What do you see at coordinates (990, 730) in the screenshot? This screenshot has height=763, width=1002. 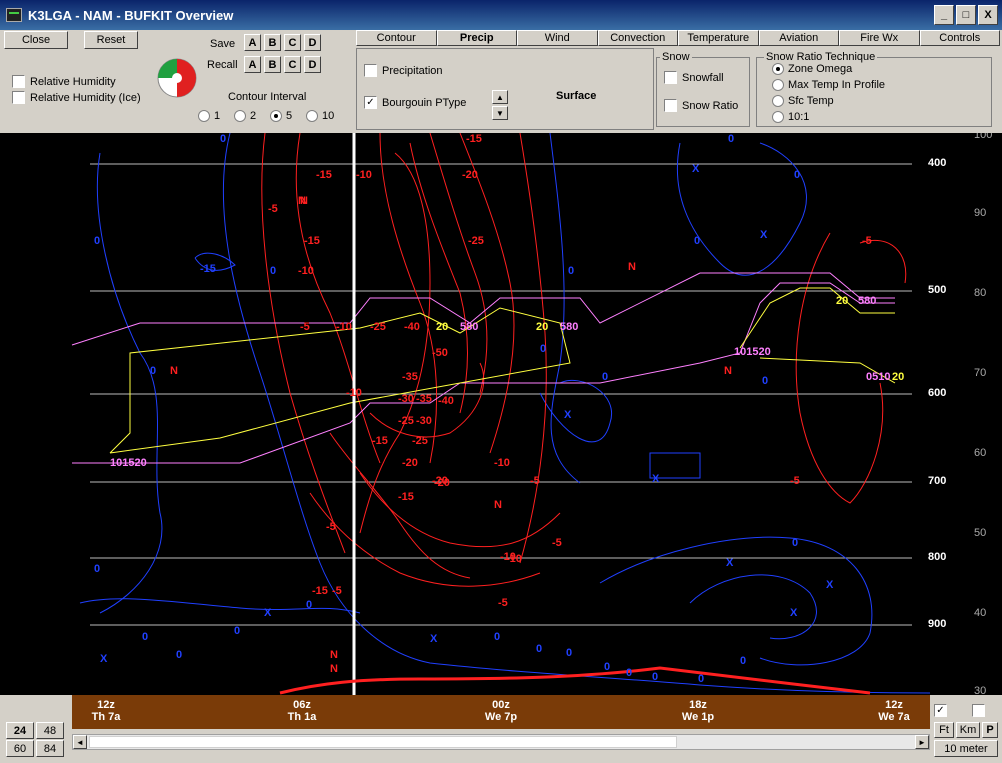 I see `units-p-button: P` at bounding box center [990, 730].